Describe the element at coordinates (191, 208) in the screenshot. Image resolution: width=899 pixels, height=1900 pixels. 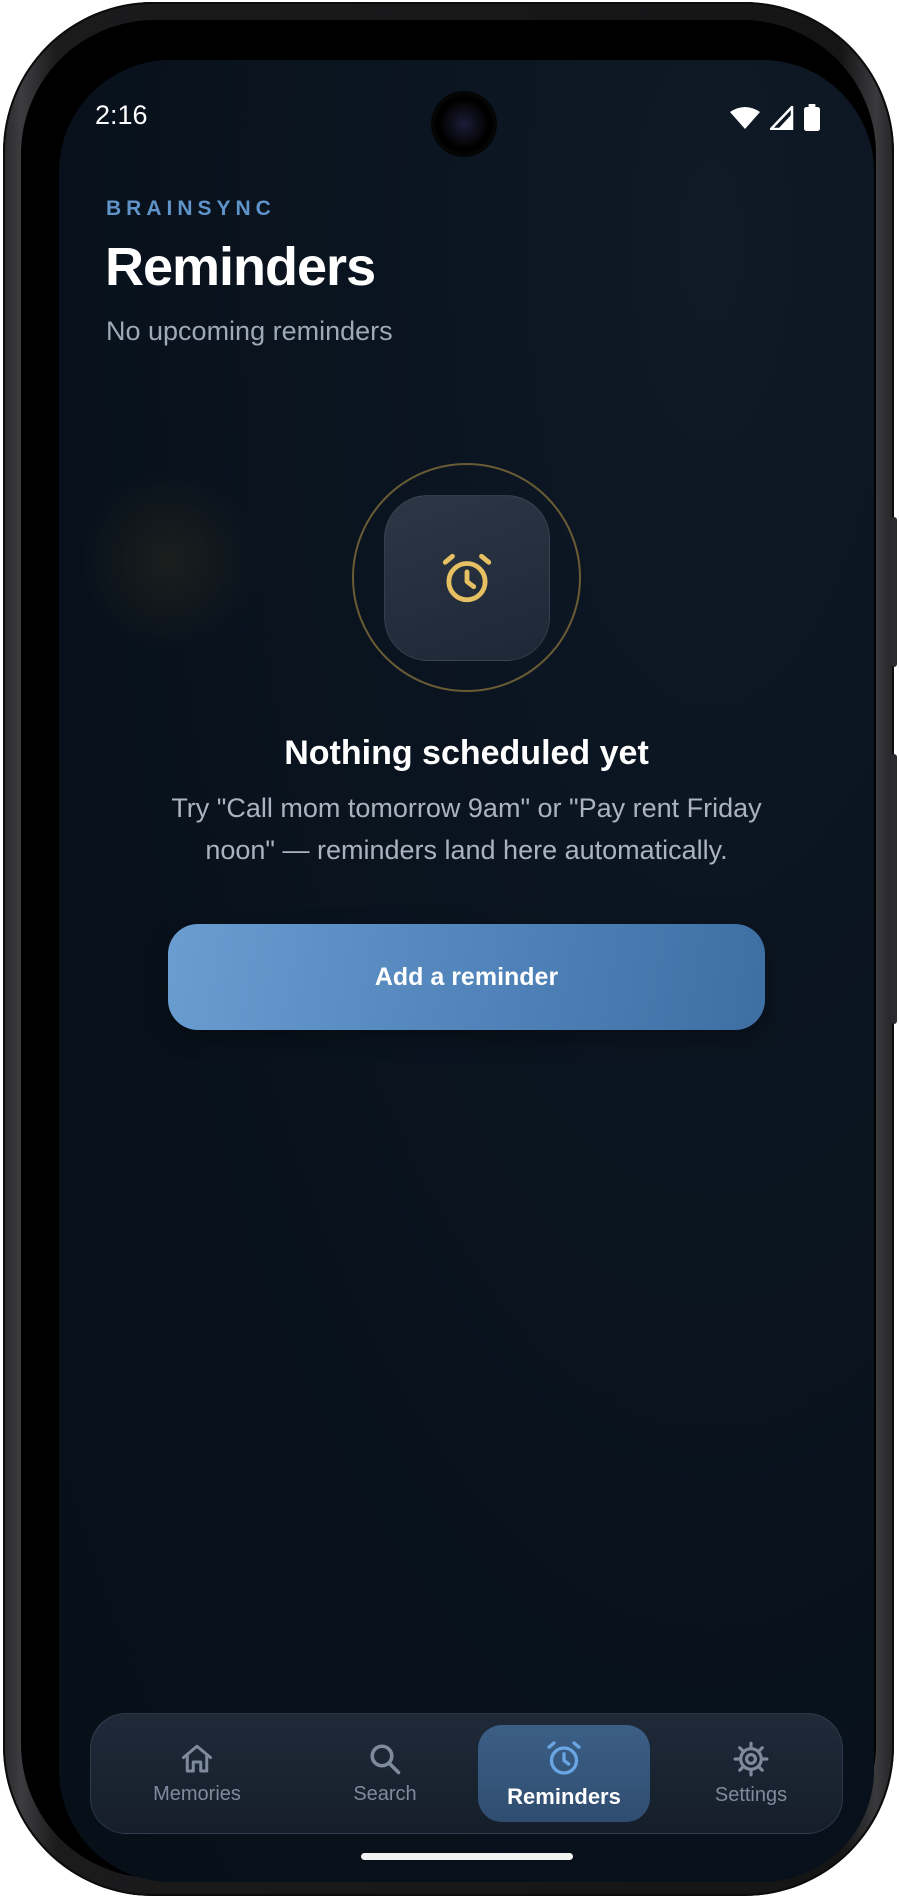
I see `brand-label: BRAINSYNC` at that location.